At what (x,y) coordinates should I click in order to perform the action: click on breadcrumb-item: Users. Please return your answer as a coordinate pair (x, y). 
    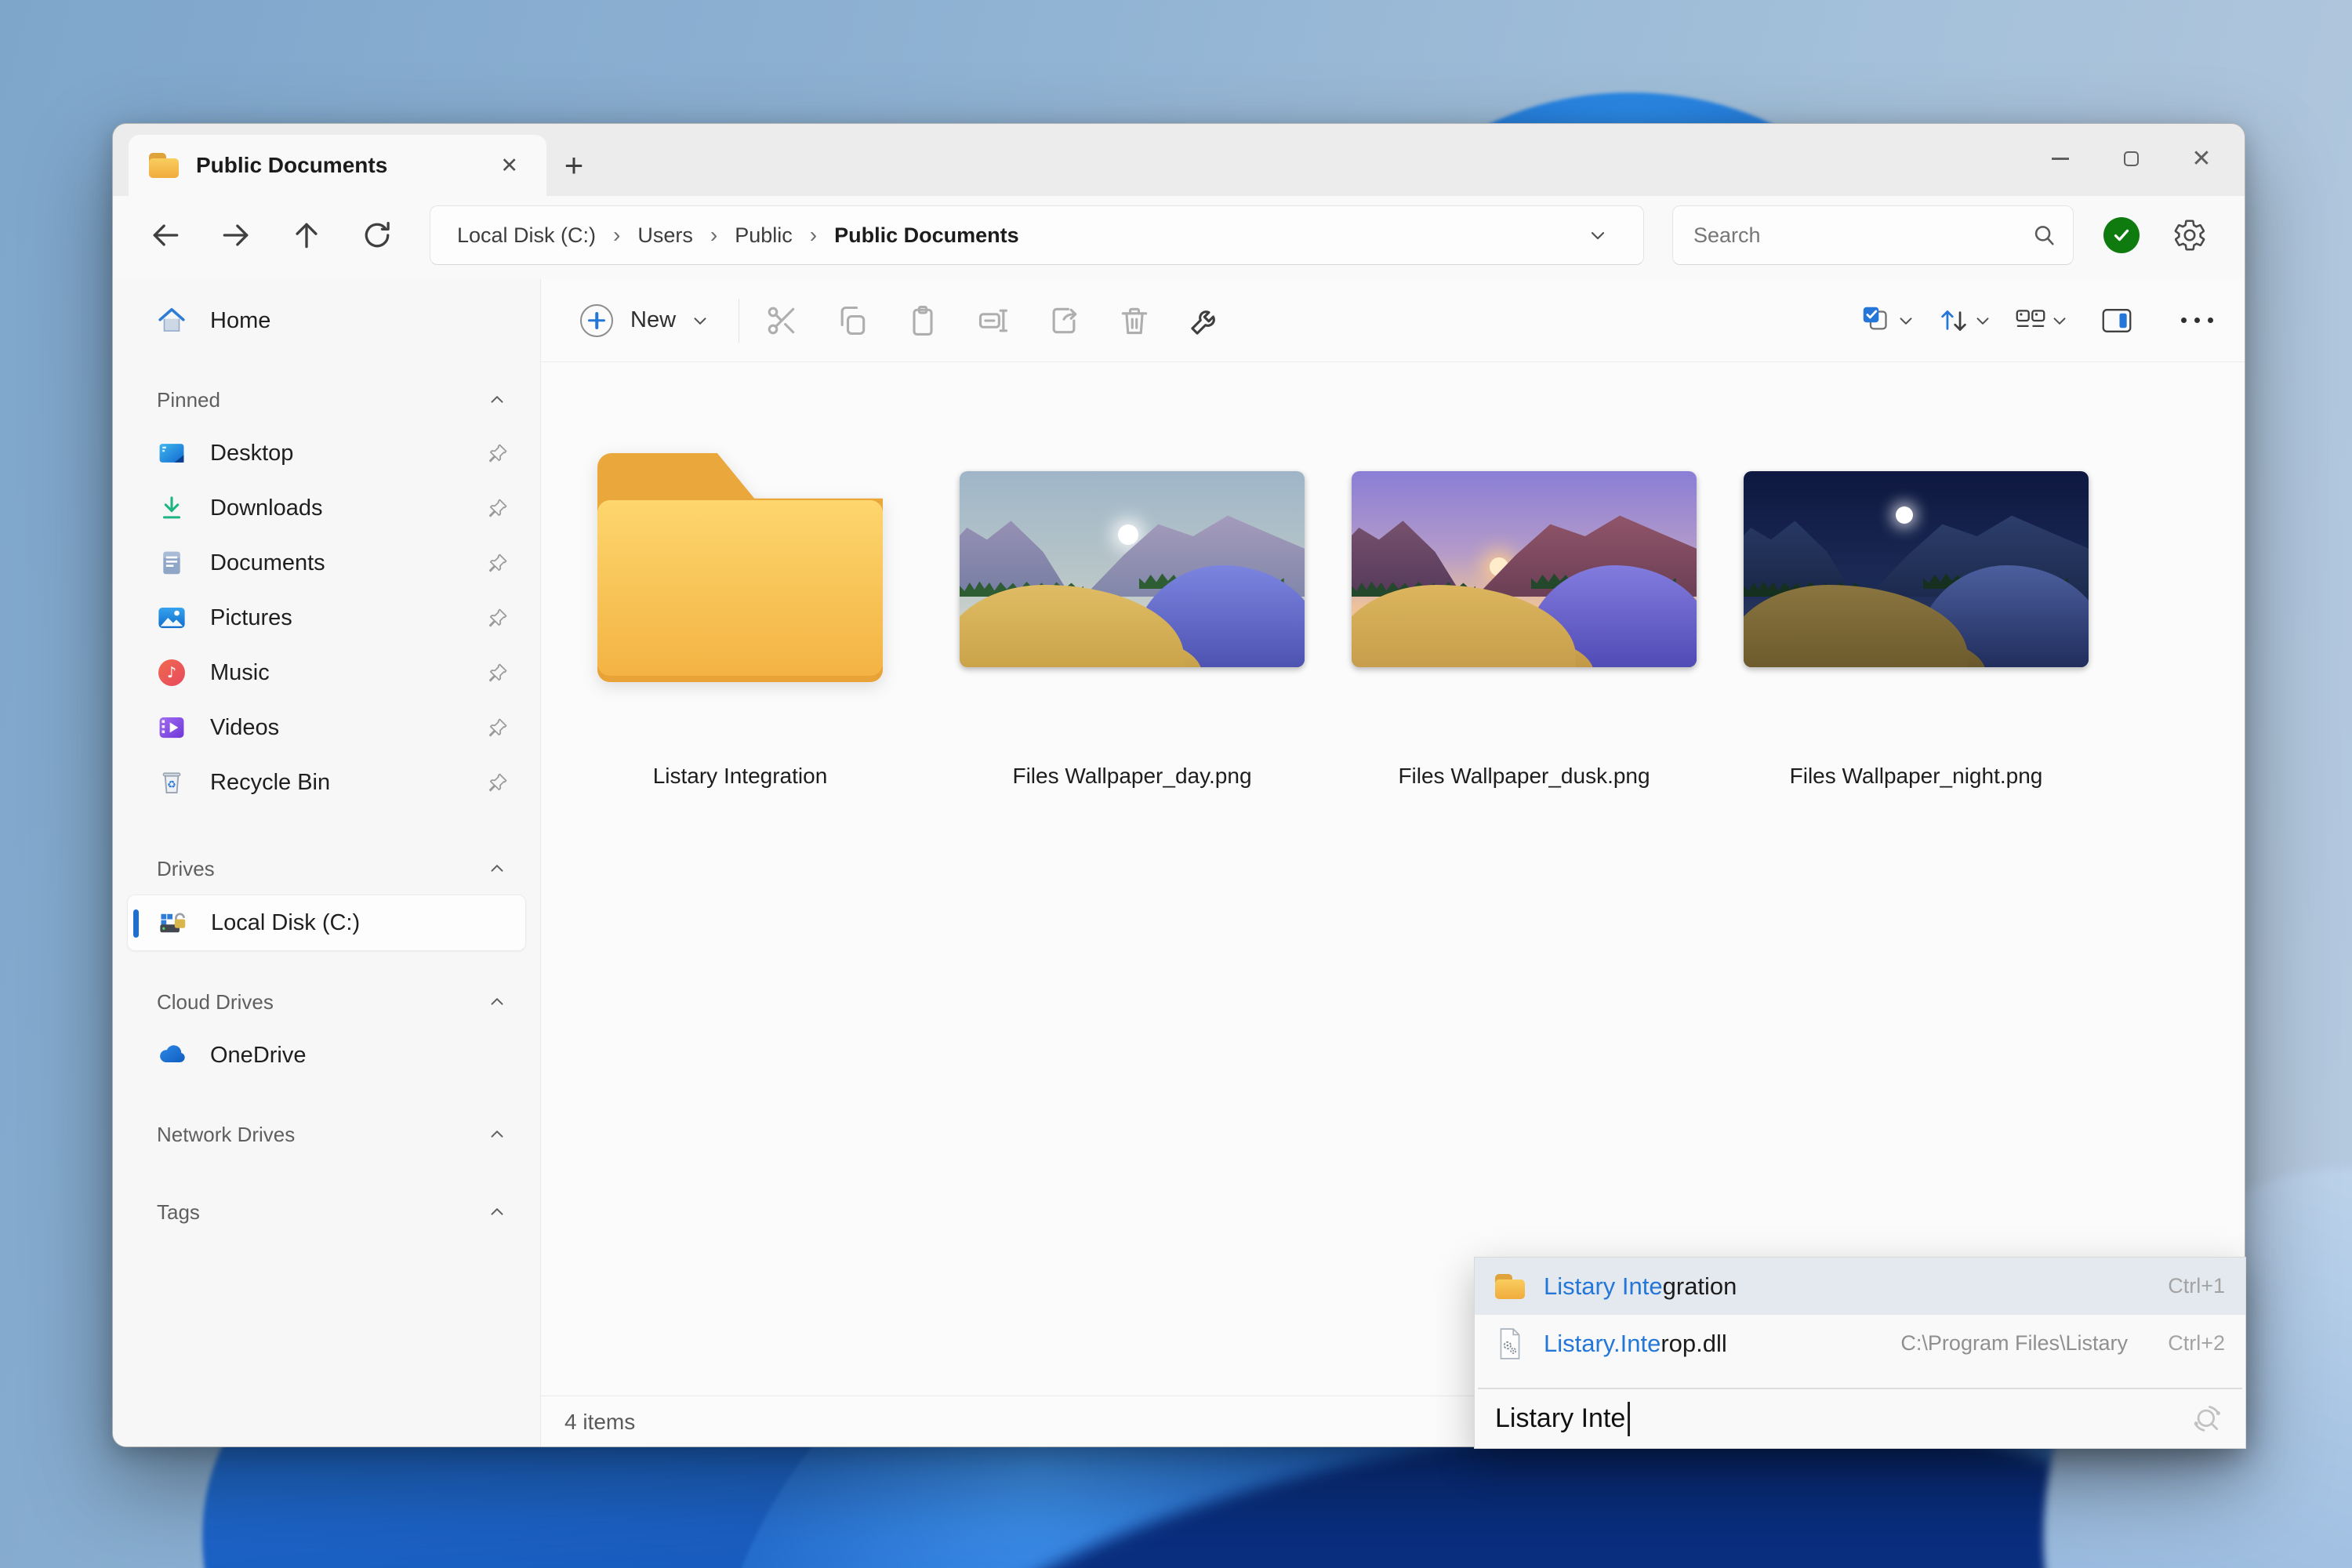
    Looking at the image, I should click on (665, 235).